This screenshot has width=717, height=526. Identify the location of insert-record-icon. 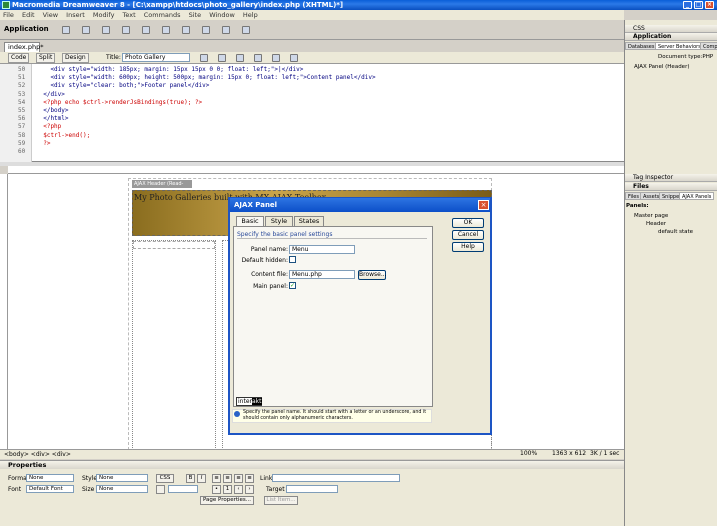
(226, 30).